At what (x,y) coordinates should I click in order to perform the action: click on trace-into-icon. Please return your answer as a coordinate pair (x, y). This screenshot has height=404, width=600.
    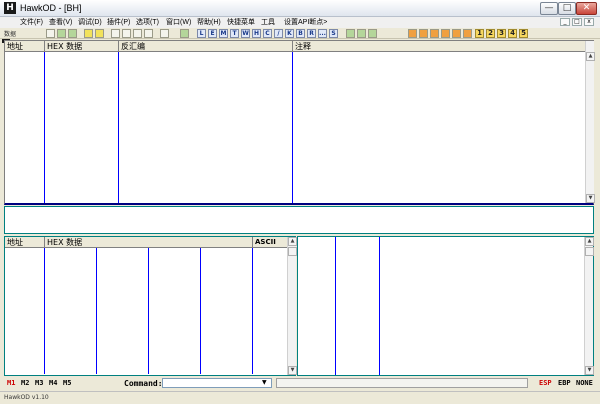
    Looking at the image, I should click on (137, 33).